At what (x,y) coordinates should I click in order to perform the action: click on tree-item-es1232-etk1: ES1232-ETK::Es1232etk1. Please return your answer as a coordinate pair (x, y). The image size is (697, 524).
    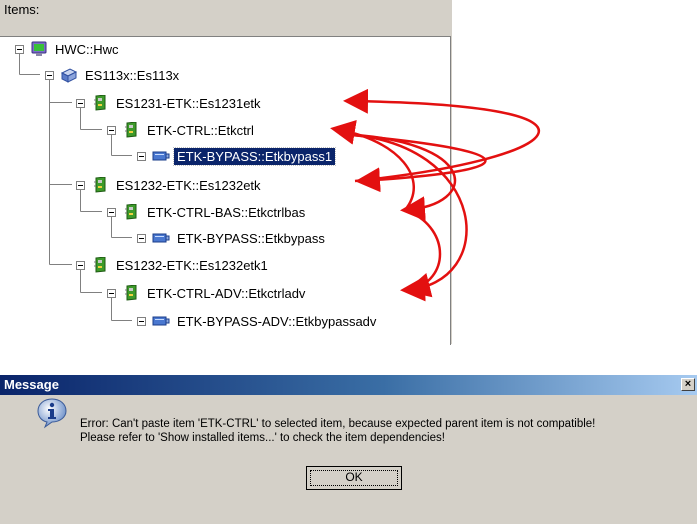
    Looking at the image, I should click on (173, 265).